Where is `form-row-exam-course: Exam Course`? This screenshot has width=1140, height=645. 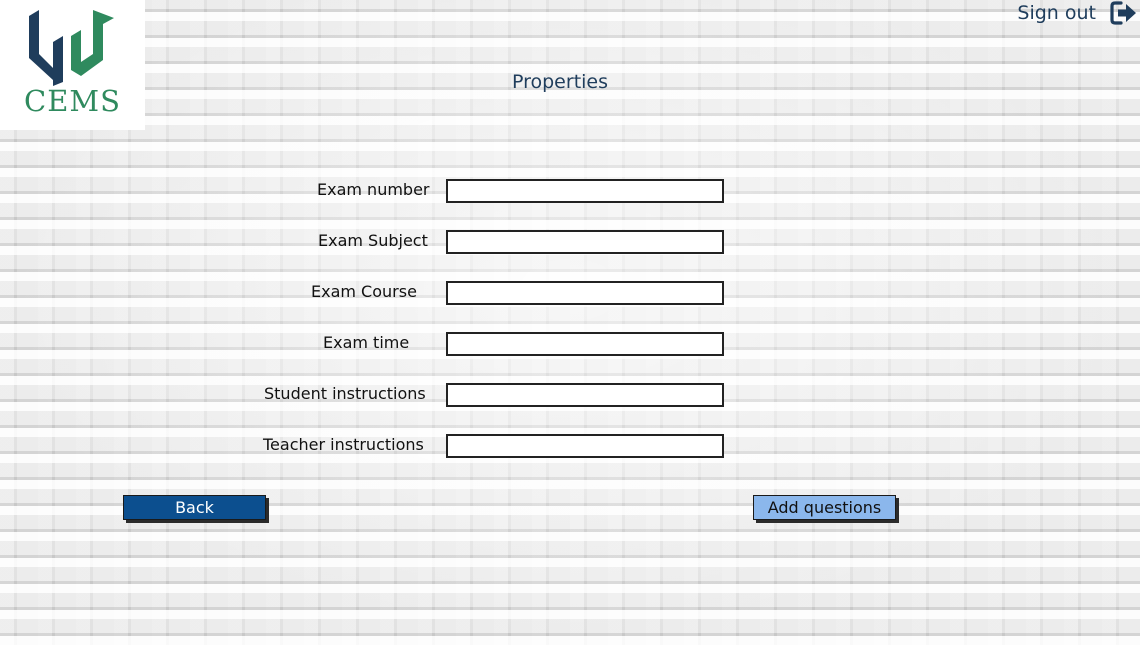 form-row-exam-course: Exam Course is located at coordinates (570, 294).